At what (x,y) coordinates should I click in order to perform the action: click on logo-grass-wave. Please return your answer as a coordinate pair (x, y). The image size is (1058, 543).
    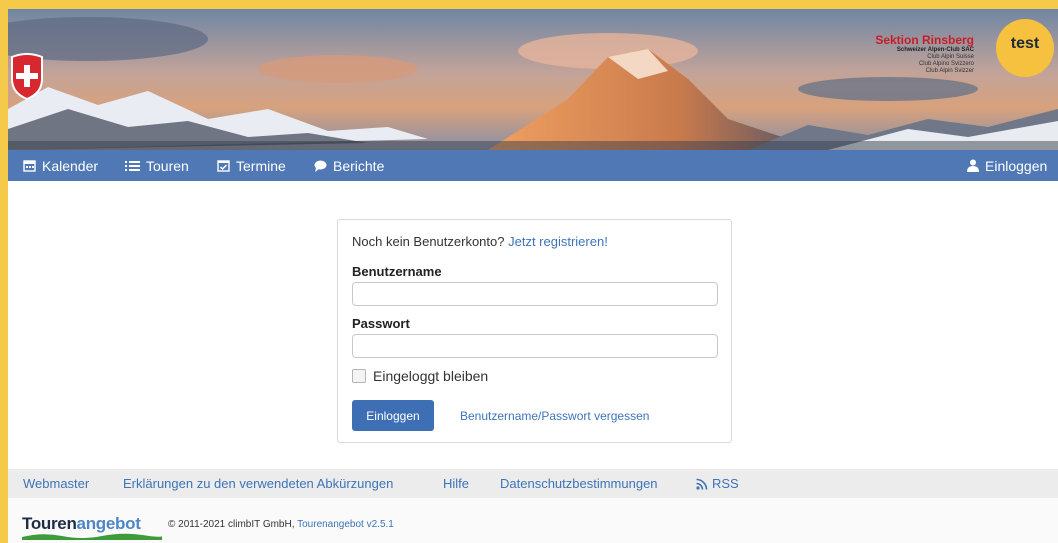
    Looking at the image, I should click on (92, 536).